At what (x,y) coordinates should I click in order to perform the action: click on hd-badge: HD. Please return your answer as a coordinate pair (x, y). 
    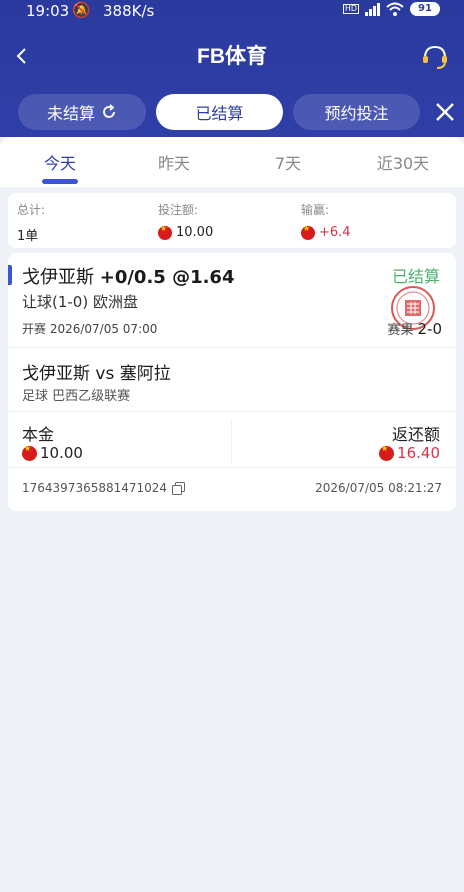
    Looking at the image, I should click on (350, 9).